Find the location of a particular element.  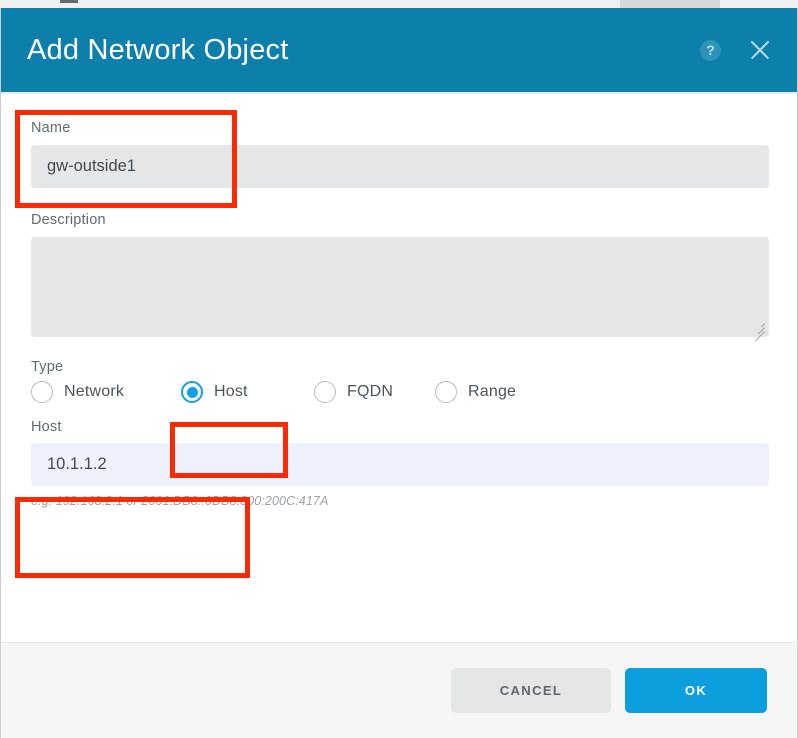

description-textarea-wrap is located at coordinates (400, 289).